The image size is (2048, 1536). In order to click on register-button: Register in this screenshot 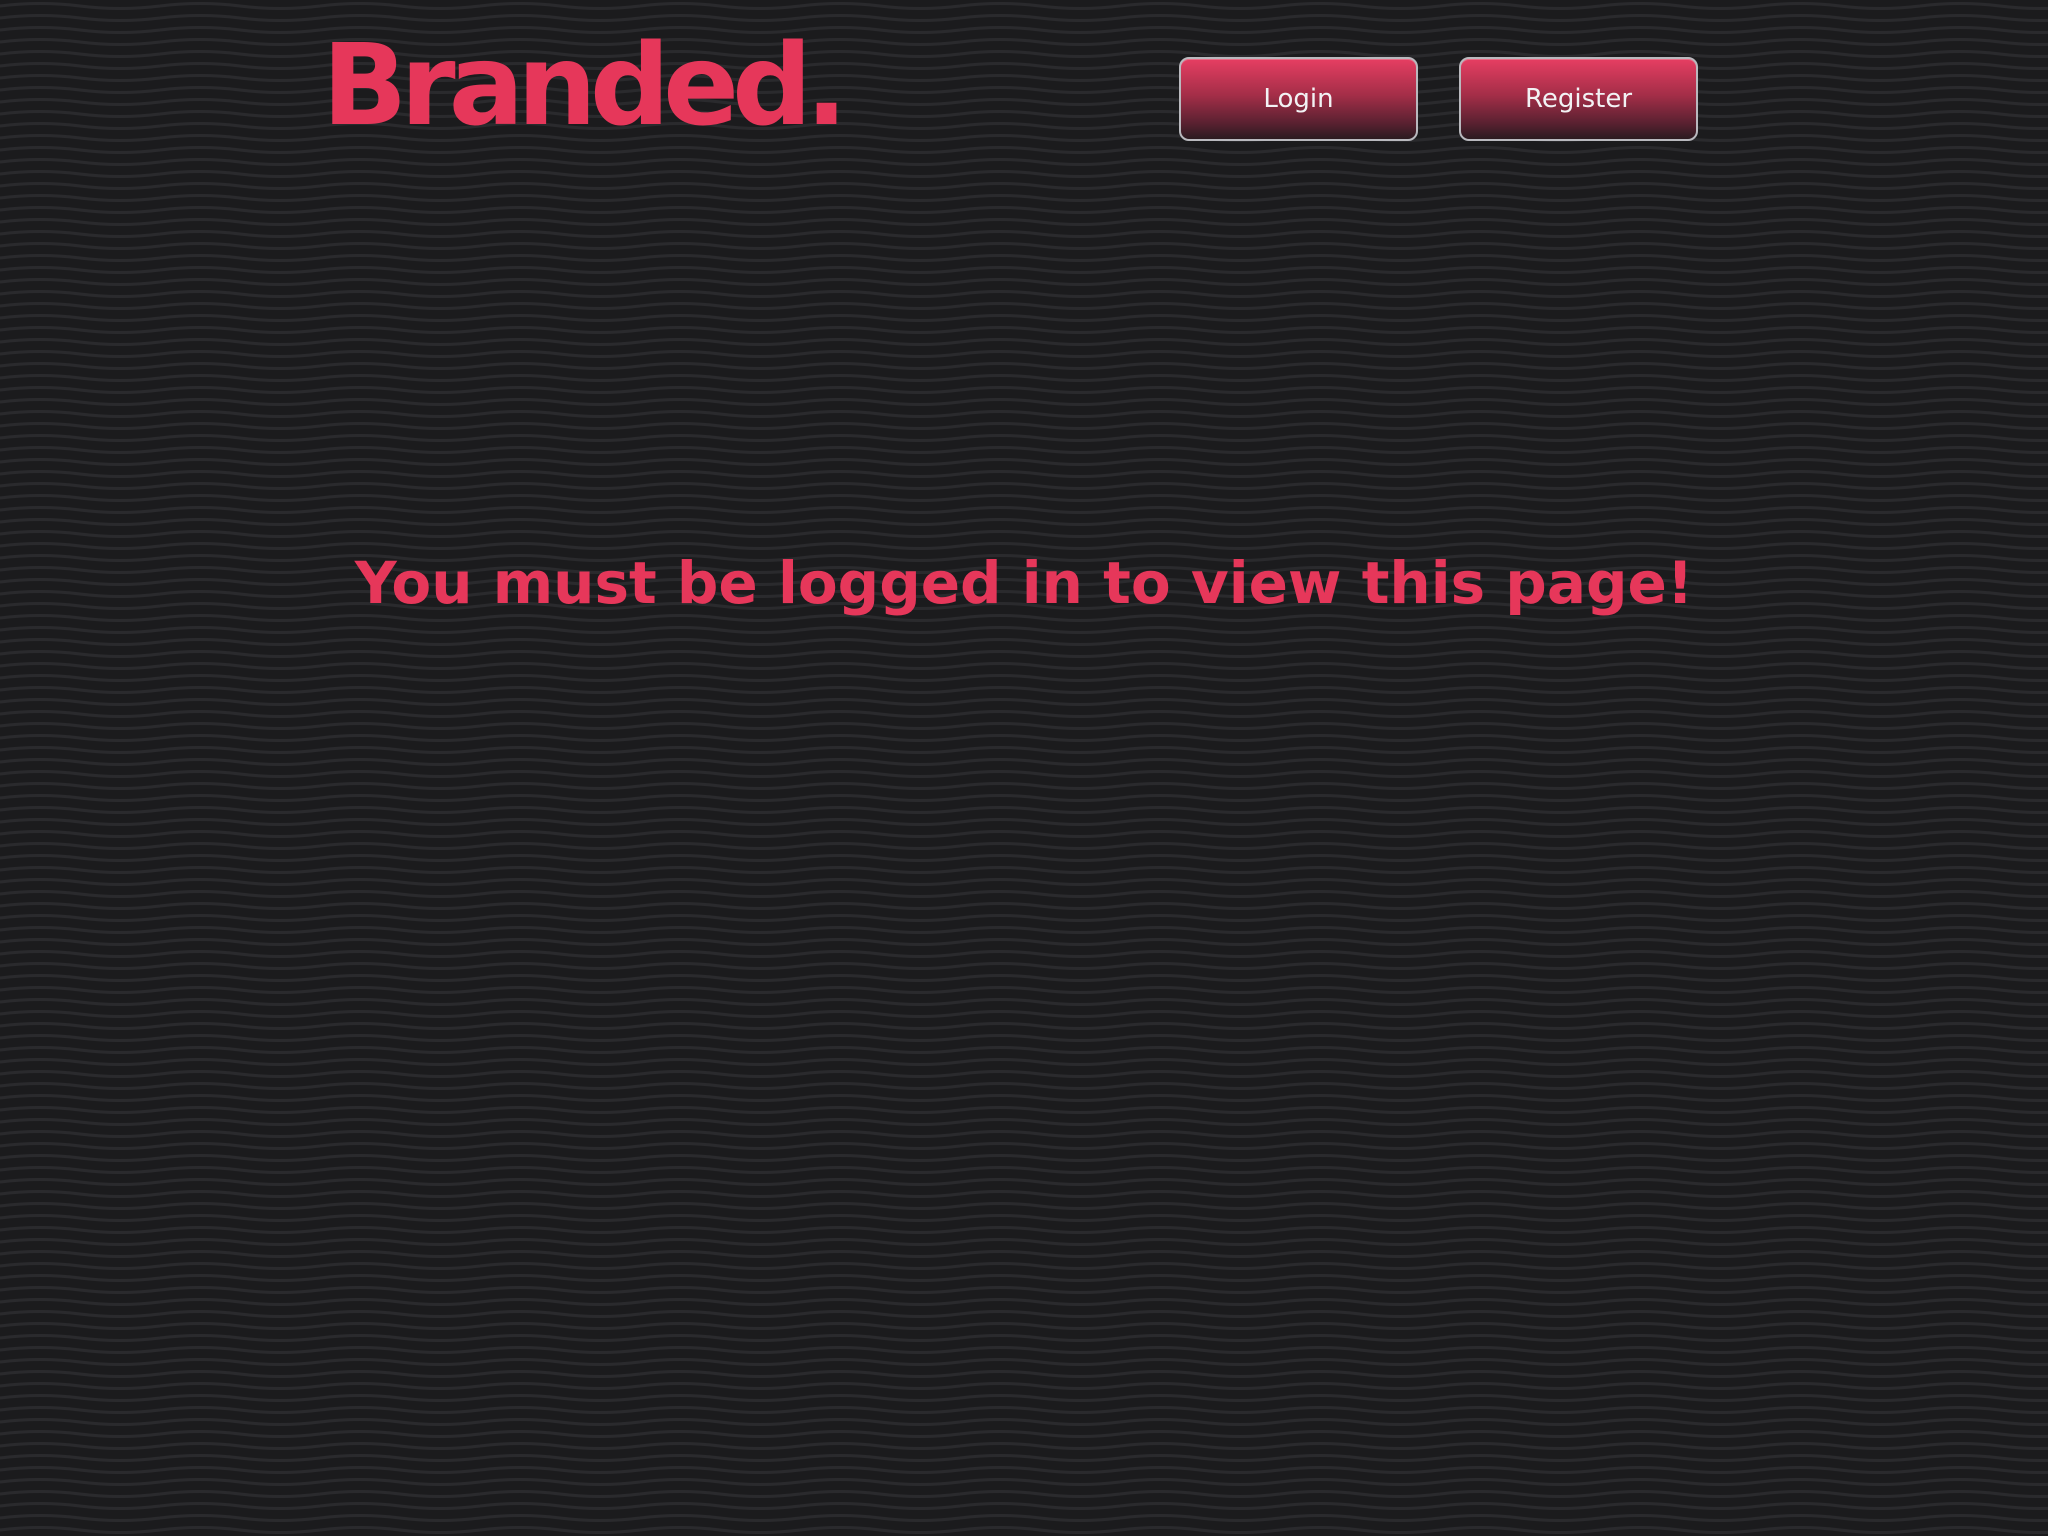, I will do `click(1578, 99)`.